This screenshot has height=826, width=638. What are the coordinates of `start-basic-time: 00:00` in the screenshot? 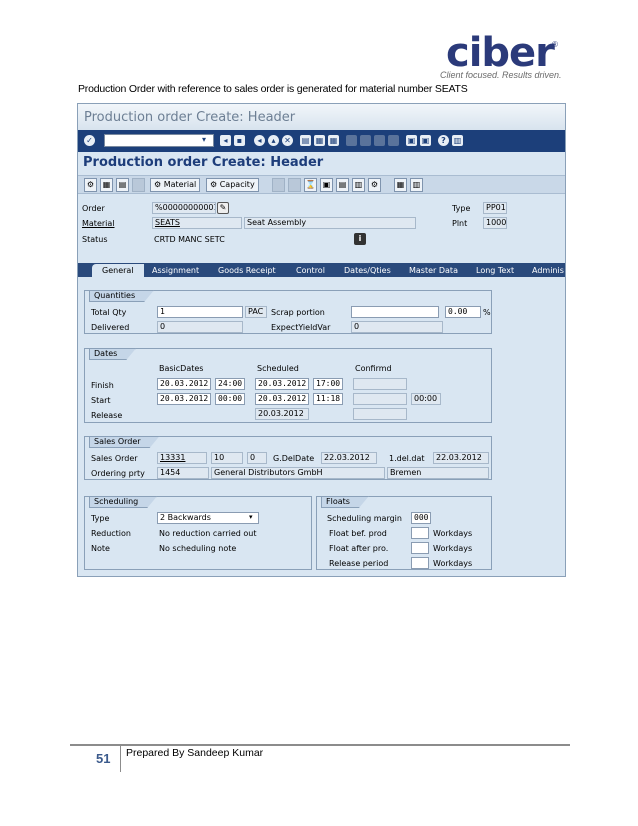 It's located at (230, 399).